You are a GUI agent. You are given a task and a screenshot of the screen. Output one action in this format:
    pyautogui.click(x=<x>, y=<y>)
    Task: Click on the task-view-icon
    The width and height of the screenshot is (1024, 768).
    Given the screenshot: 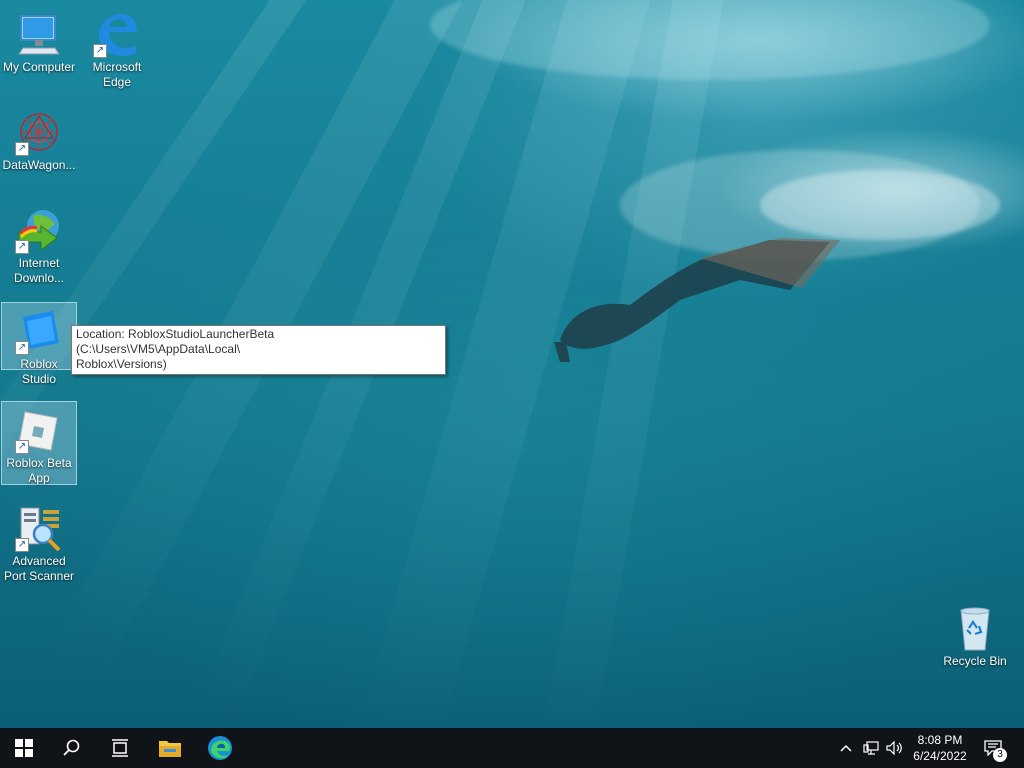 What is the action you would take?
    pyautogui.click(x=120, y=748)
    